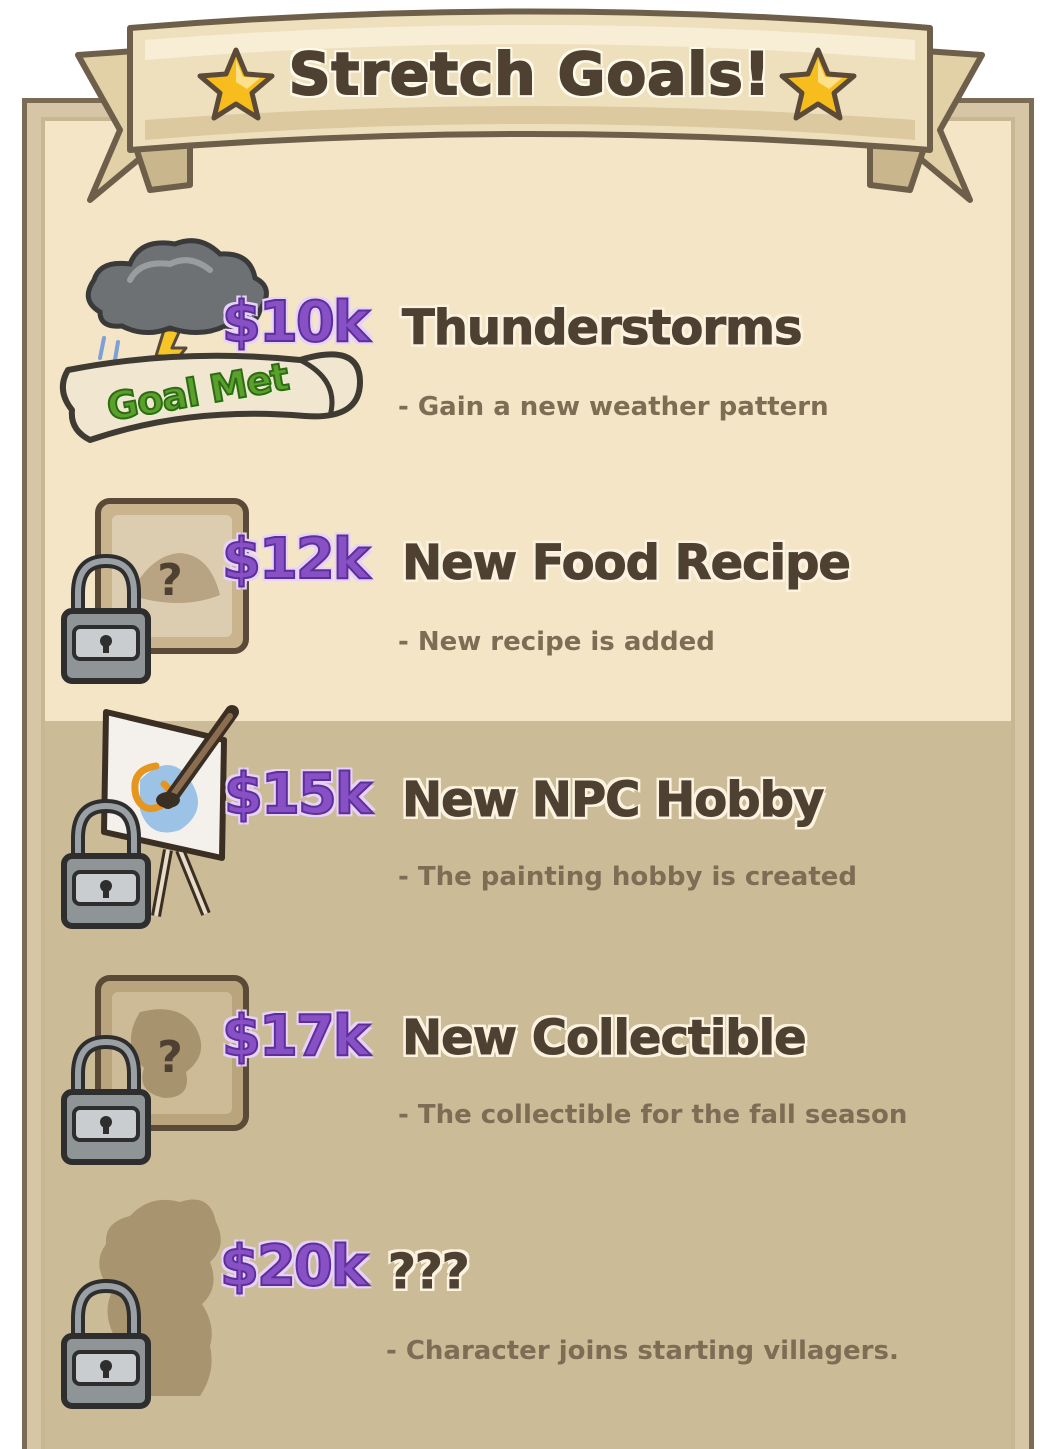  I want to click on goal-description: - Character joins starting villagers., so click(642, 1351).